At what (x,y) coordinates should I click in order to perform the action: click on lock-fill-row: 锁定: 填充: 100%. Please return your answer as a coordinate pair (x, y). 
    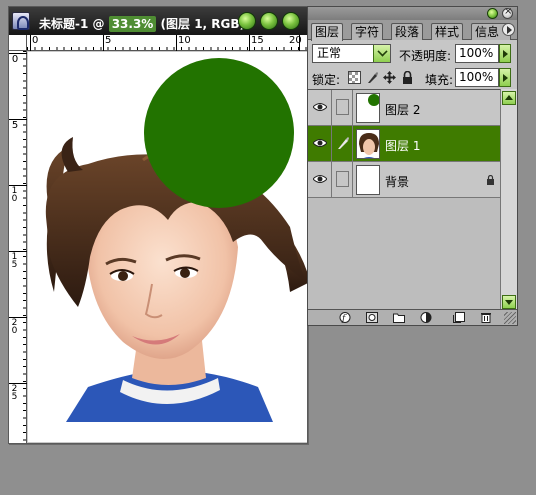
    Looking at the image, I should click on (412, 78).